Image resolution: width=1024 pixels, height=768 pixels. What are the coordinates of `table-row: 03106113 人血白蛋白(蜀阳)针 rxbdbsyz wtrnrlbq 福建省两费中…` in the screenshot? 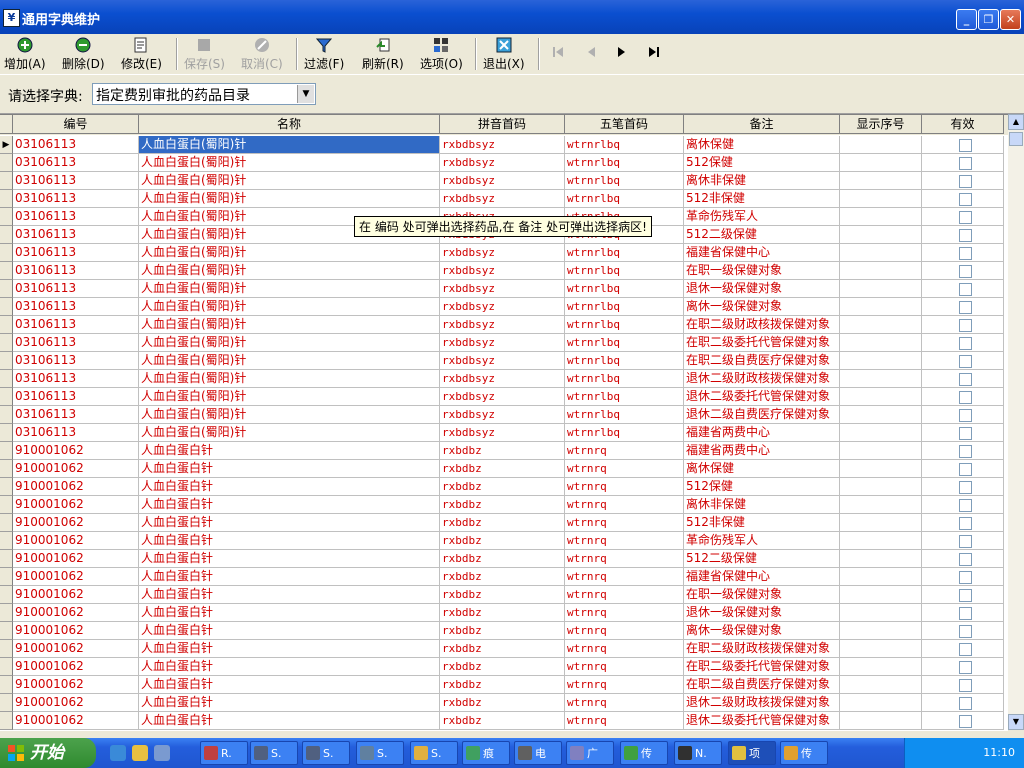 It's located at (504, 433).